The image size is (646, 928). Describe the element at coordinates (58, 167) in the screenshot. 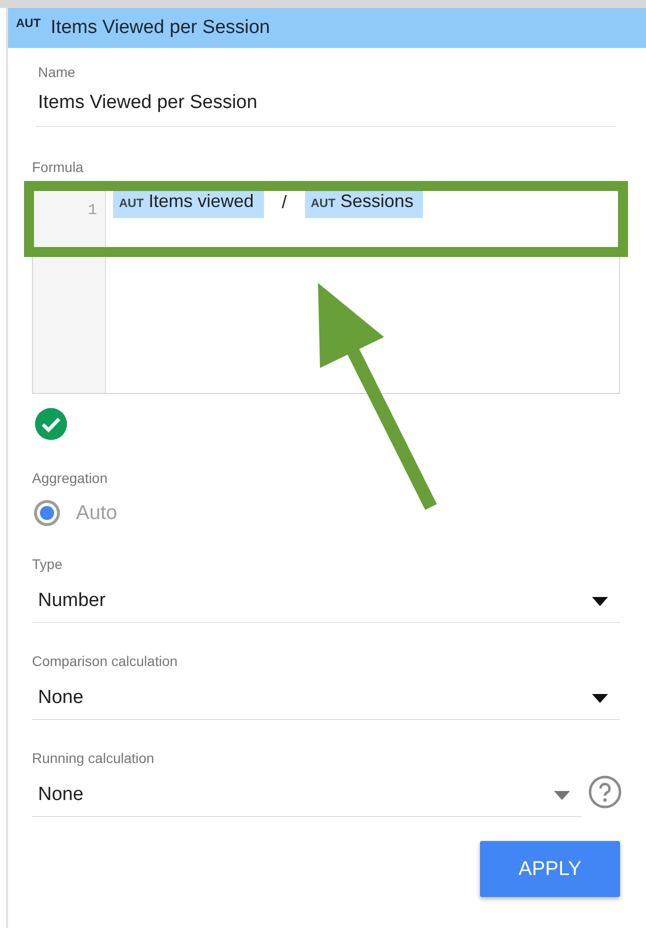

I see `field-label: Formula` at that location.